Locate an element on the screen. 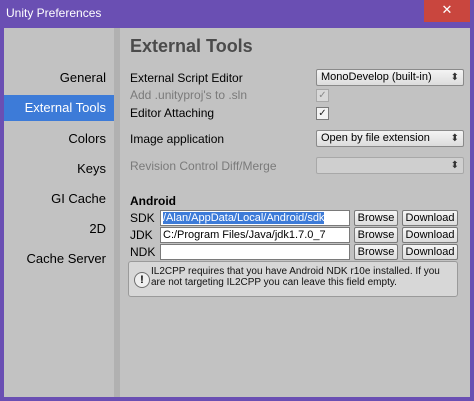  add-unityproj-checkbox: ✓ is located at coordinates (322, 95).